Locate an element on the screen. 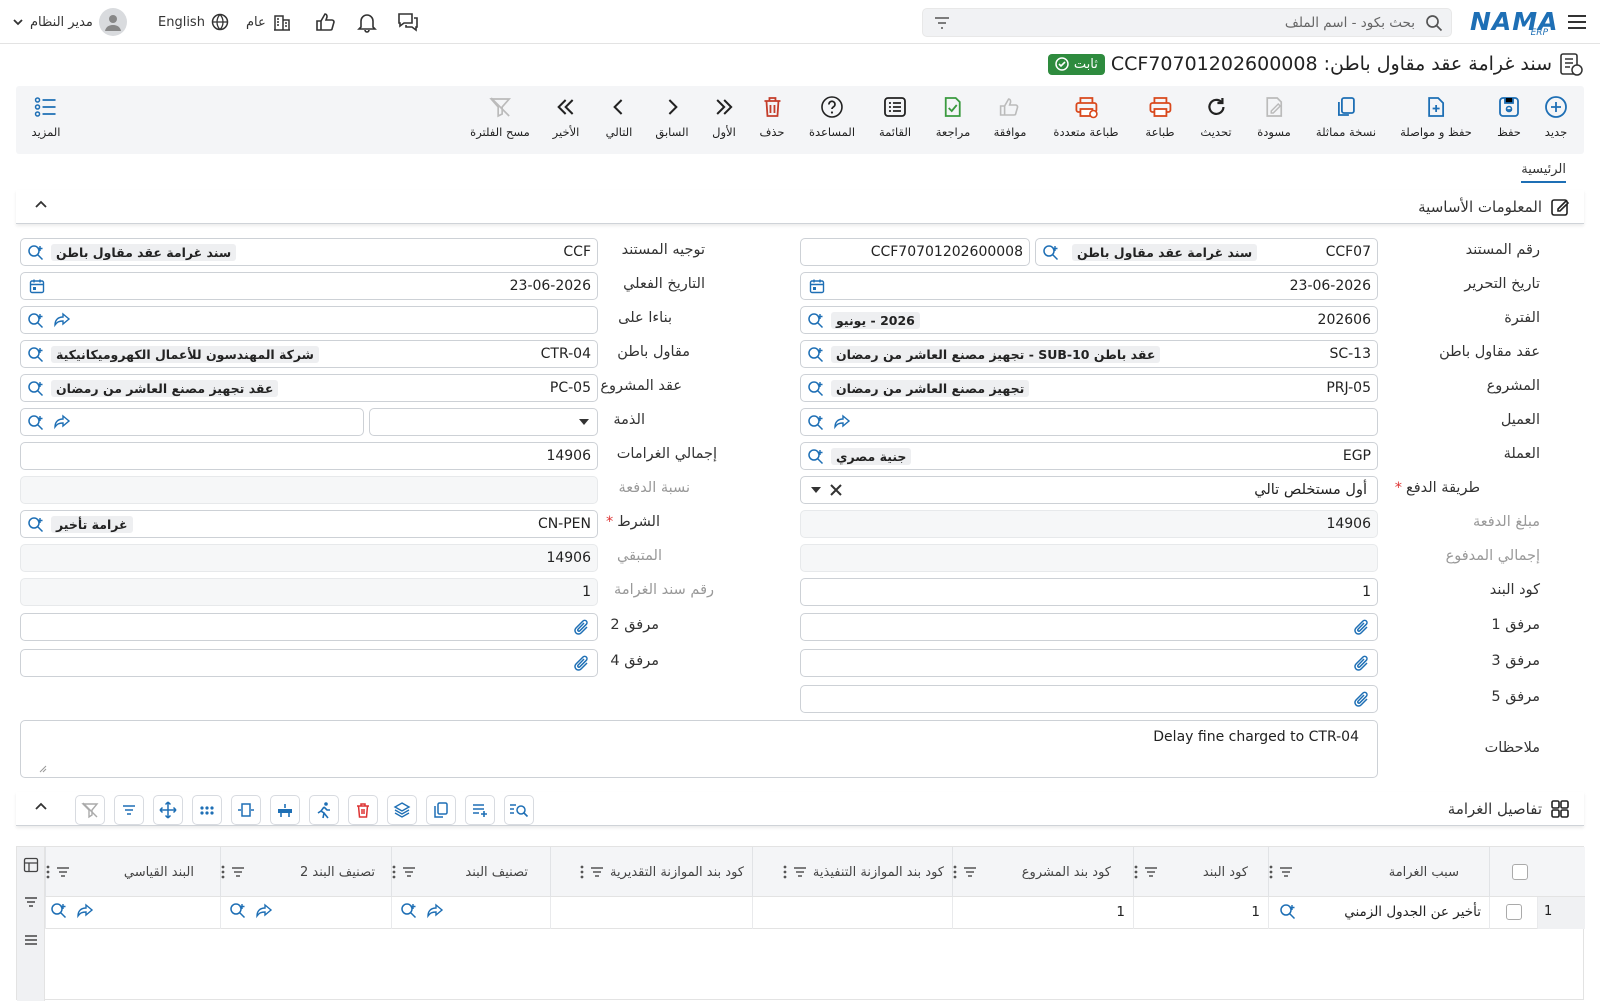 Image resolution: width=1600 pixels, height=1001 pixels. currency-field: EGP جنية مصري is located at coordinates (1089, 456).